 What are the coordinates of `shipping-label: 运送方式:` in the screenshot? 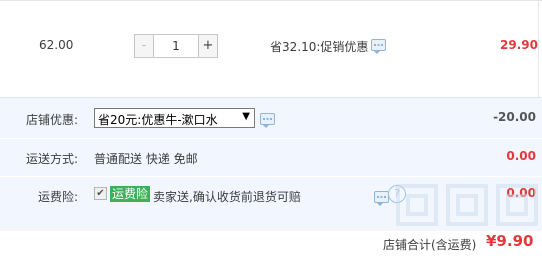 It's located at (52, 159).